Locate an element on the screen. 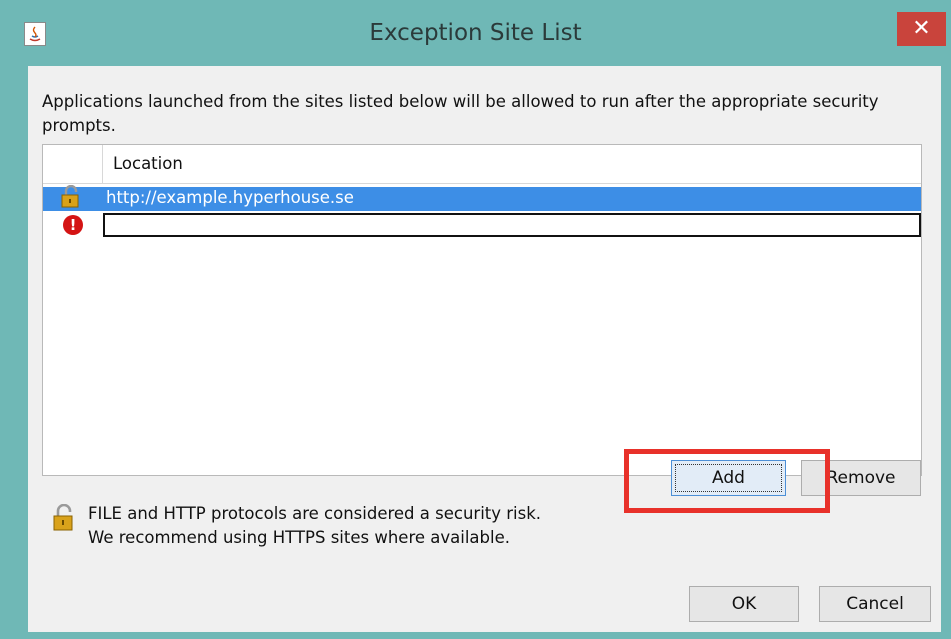 This screenshot has width=951, height=639. ok-button: OK is located at coordinates (744, 604).